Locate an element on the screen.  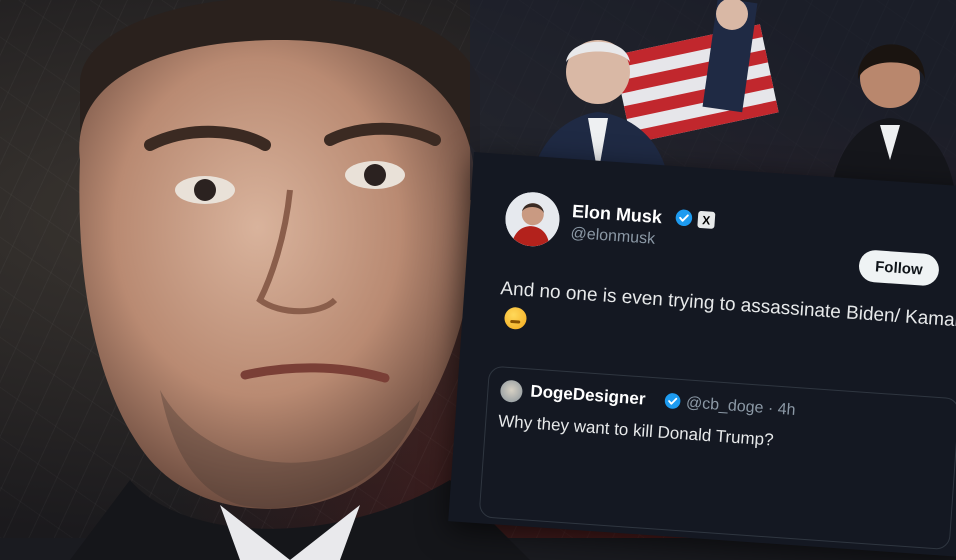
avatar-image is located at coordinates (532, 219).